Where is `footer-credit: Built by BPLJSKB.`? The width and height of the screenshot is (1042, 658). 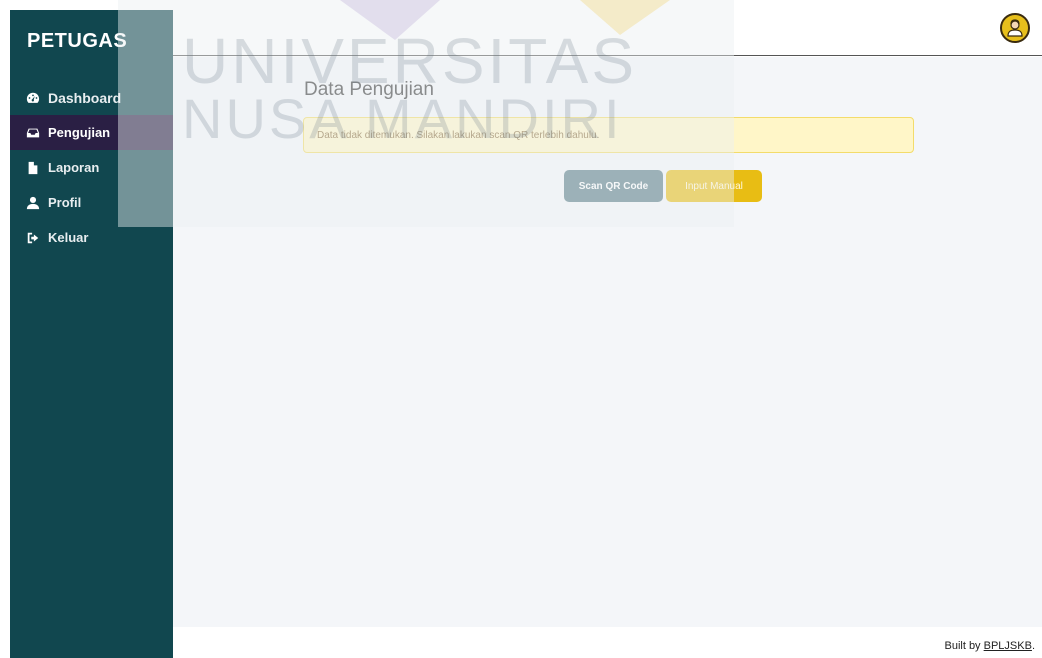
footer-credit: Built by BPLJSKB. is located at coordinates (989, 646).